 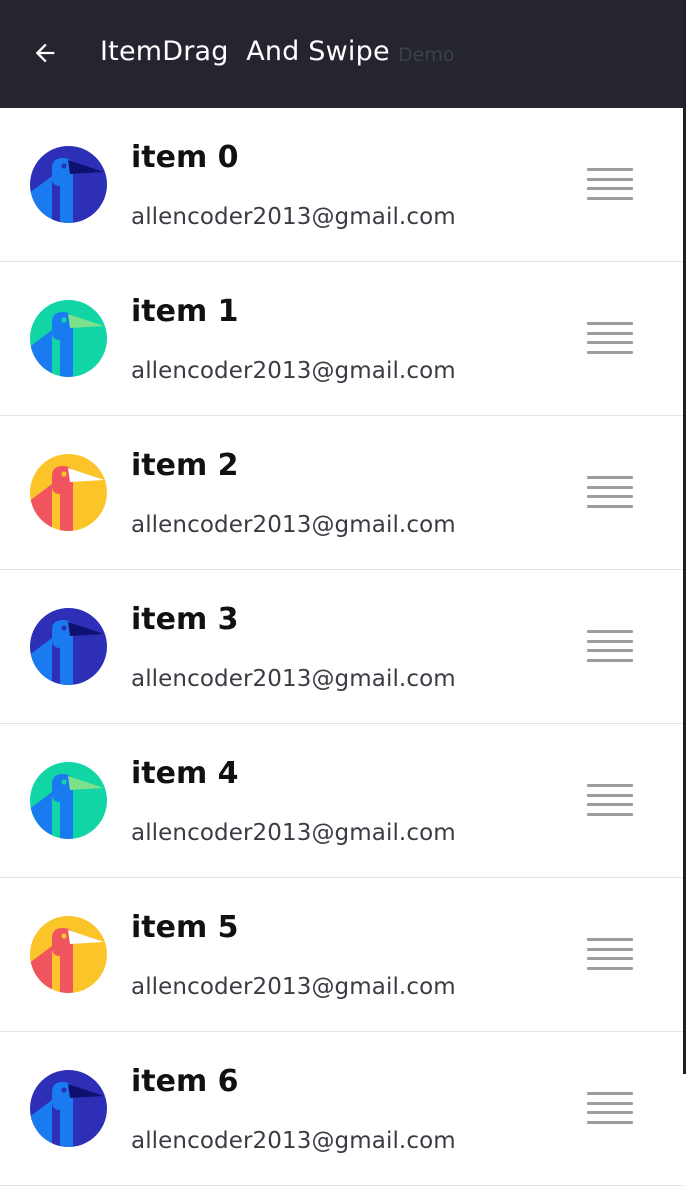 What do you see at coordinates (341, 185) in the screenshot?
I see `list-item: item 0 allencoder2013@gmail.com` at bounding box center [341, 185].